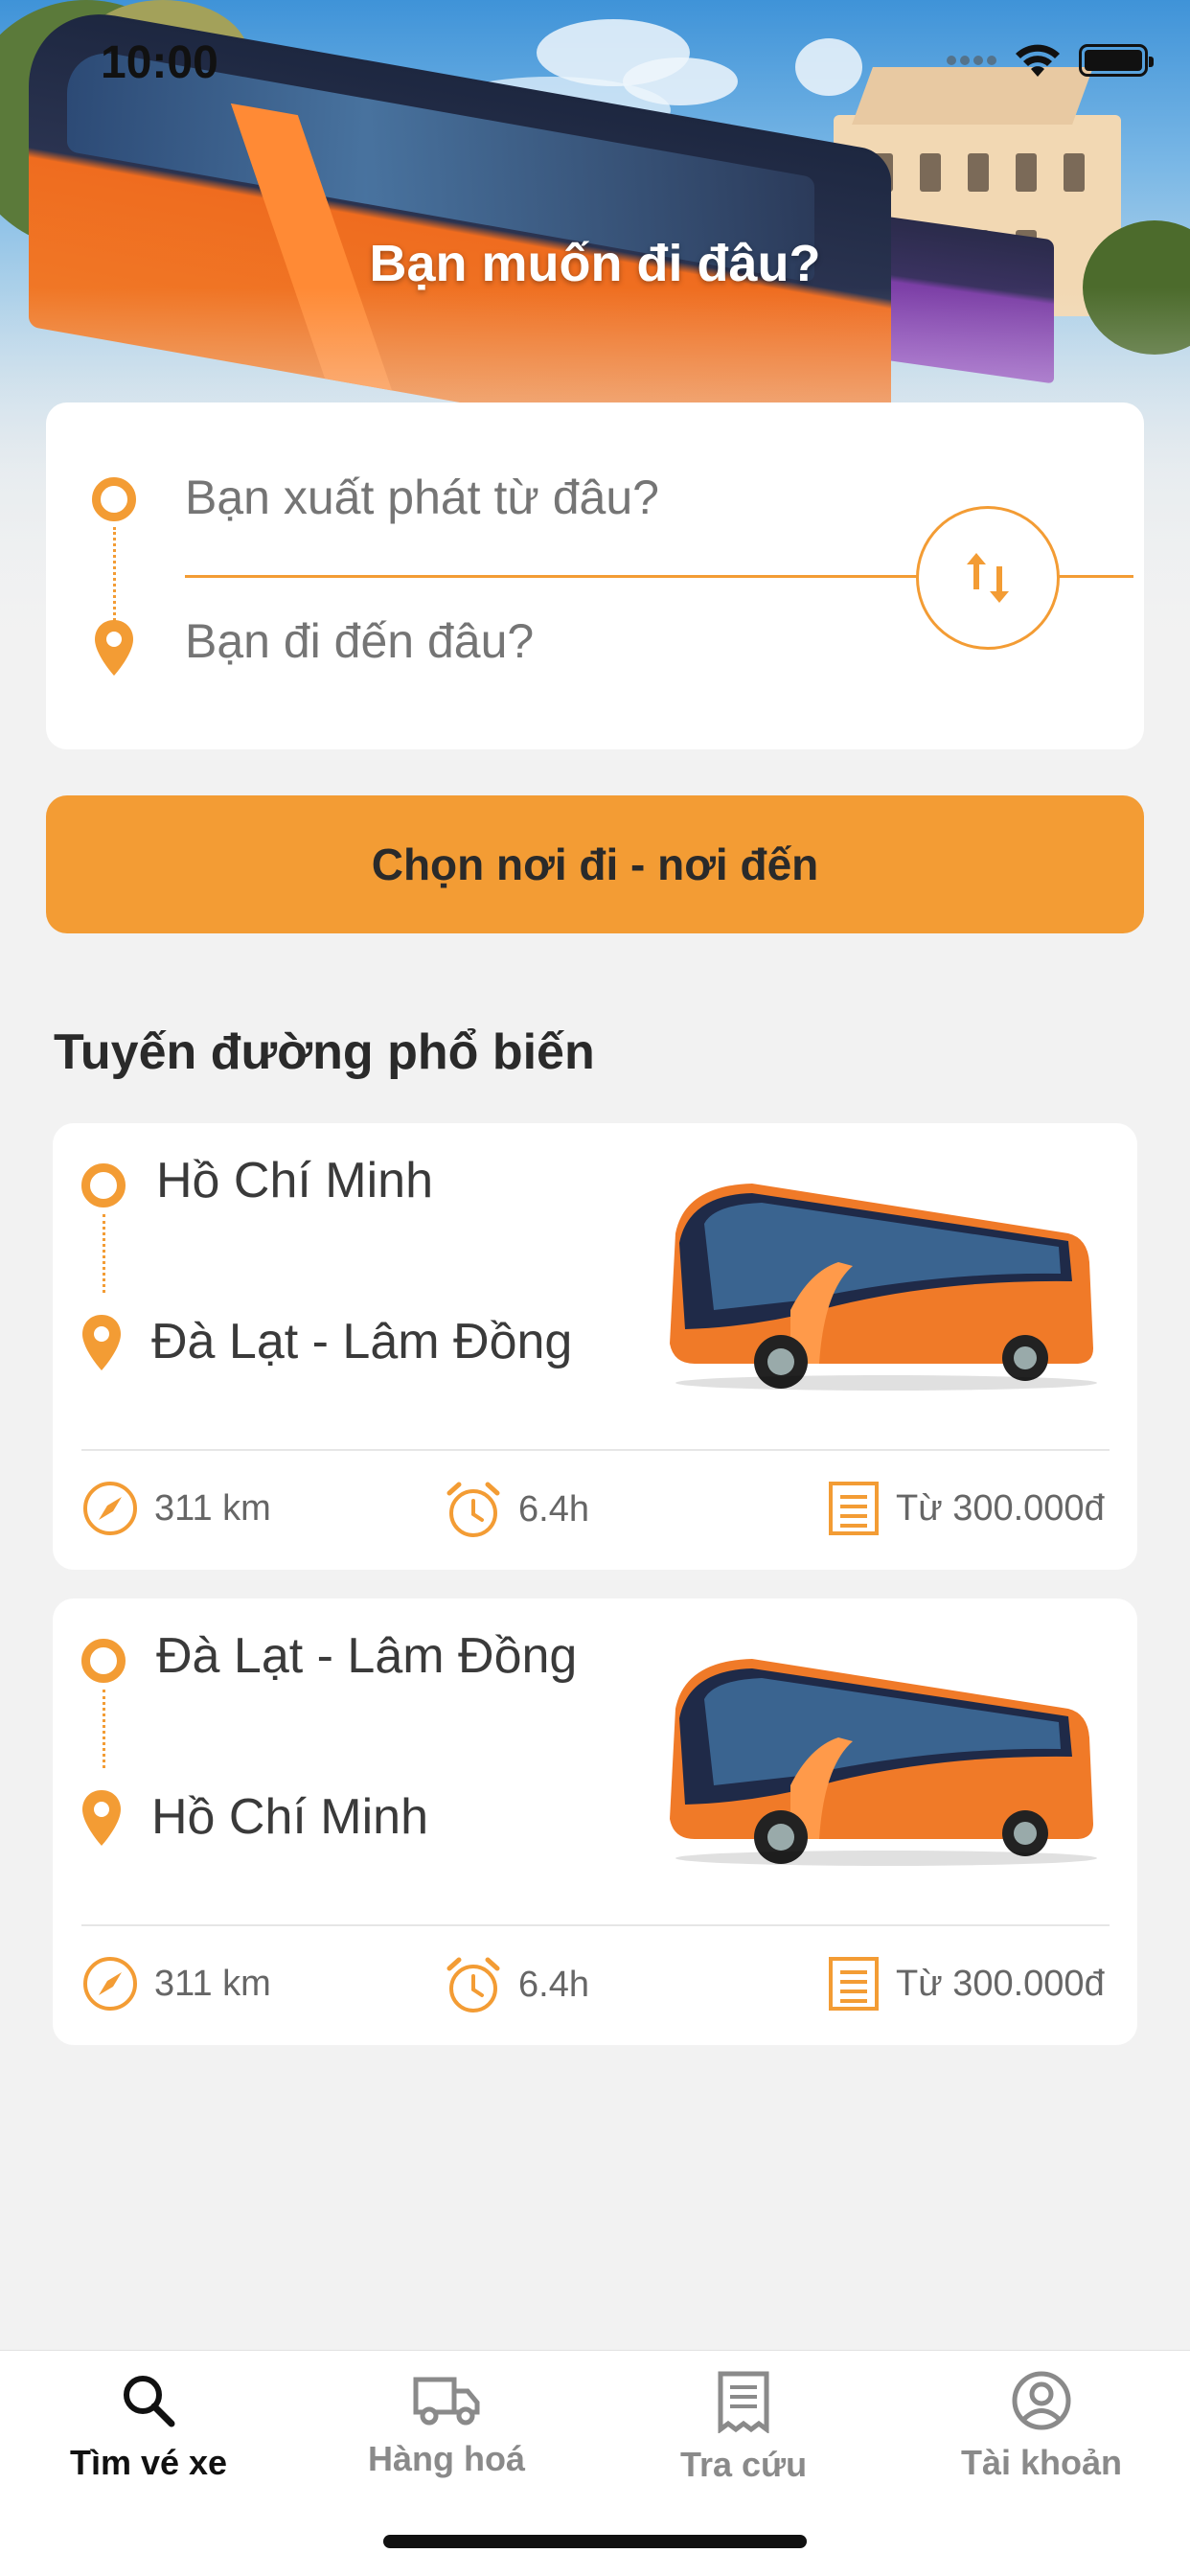  I want to click on status-time: 10:00, so click(159, 63).